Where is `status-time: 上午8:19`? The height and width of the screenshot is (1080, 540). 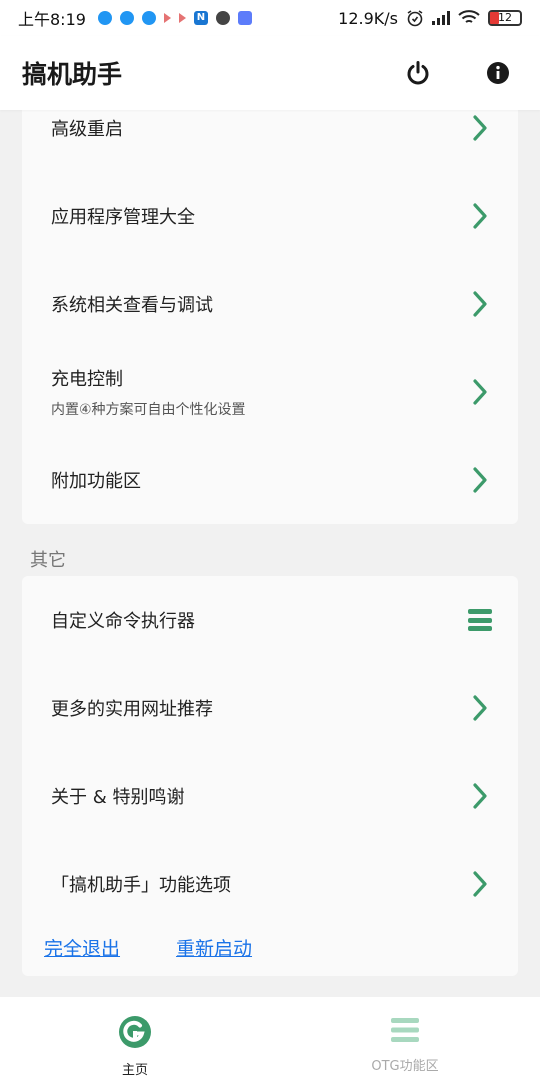 status-time: 上午8:19 is located at coordinates (52, 19).